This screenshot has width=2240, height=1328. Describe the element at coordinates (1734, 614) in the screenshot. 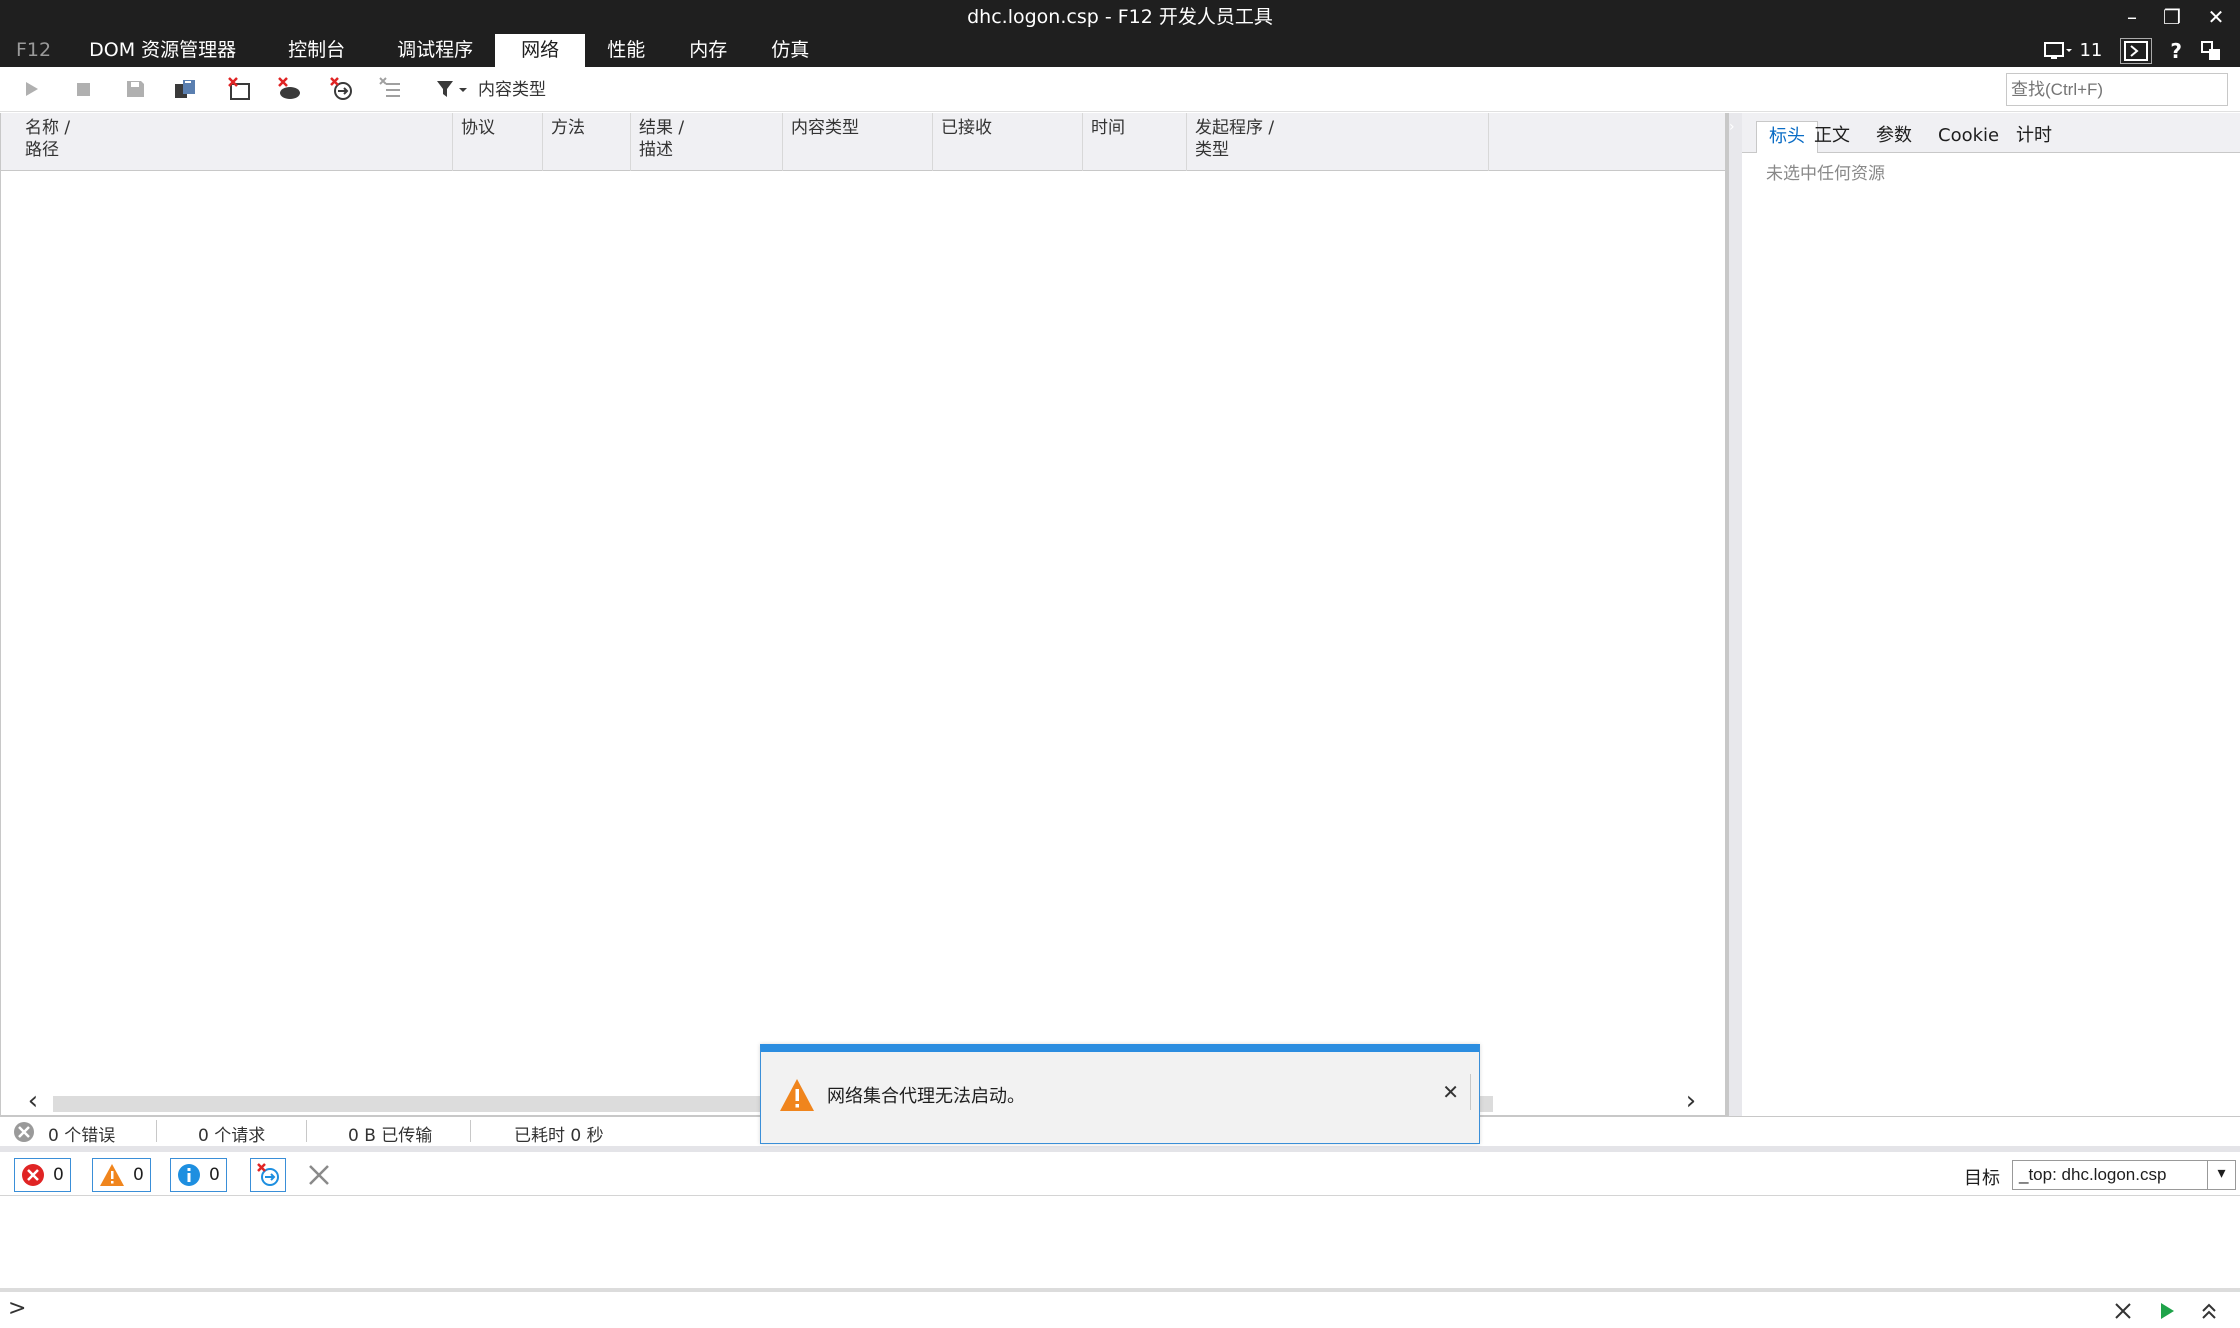

I see `details-splitter: ›` at that location.